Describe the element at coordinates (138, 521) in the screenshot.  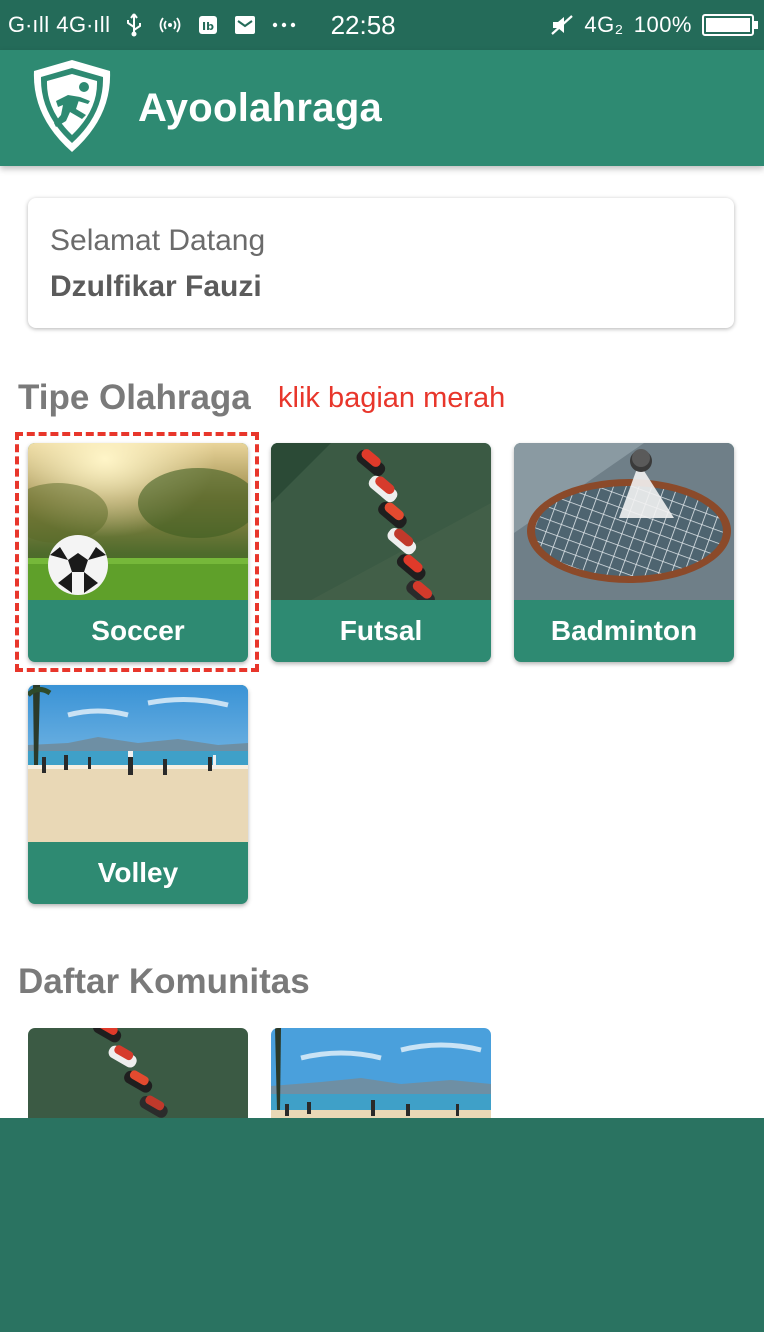
I see `soccer-image` at that location.